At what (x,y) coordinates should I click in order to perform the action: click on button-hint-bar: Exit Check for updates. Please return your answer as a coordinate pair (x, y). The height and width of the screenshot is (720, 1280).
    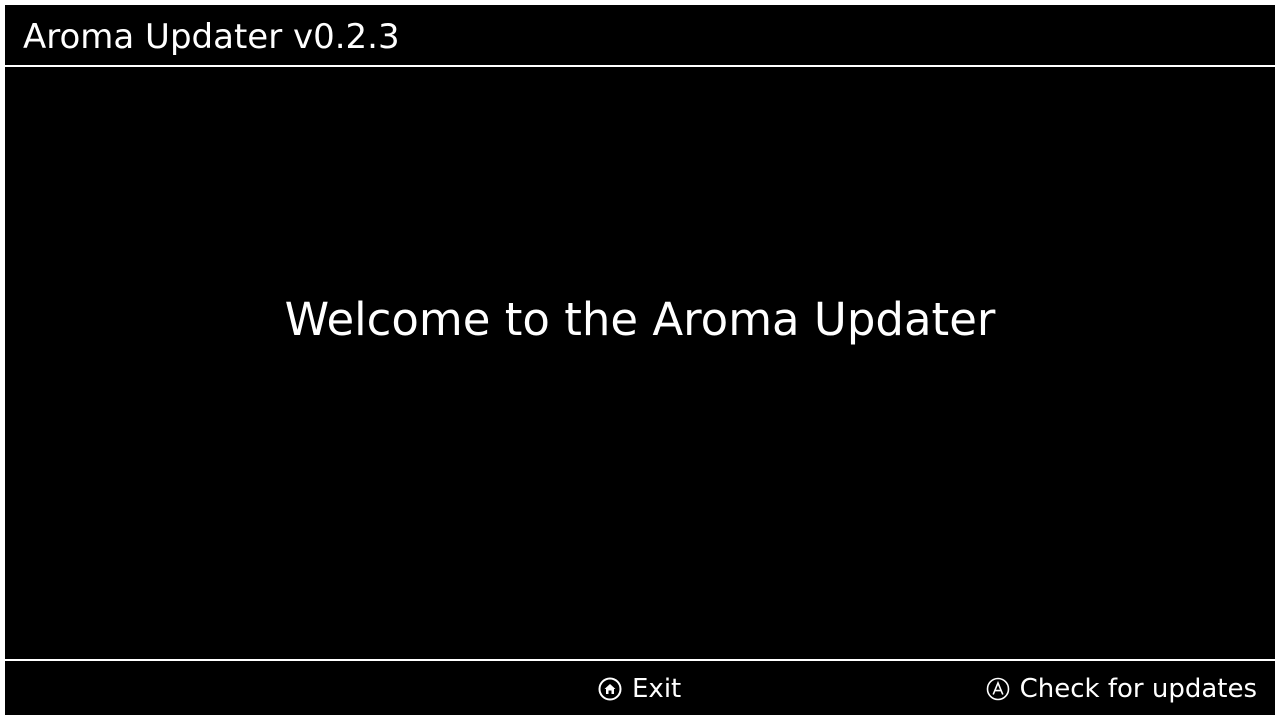
    Looking at the image, I should click on (640, 688).